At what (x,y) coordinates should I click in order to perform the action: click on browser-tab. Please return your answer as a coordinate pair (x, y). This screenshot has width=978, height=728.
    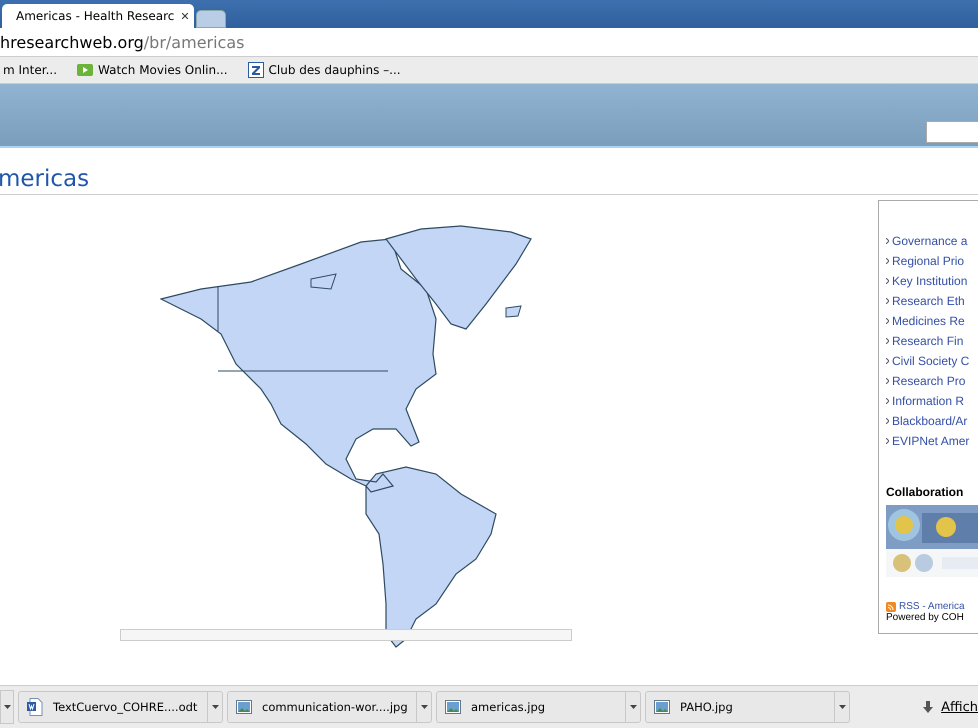
    Looking at the image, I should click on (211, 19).